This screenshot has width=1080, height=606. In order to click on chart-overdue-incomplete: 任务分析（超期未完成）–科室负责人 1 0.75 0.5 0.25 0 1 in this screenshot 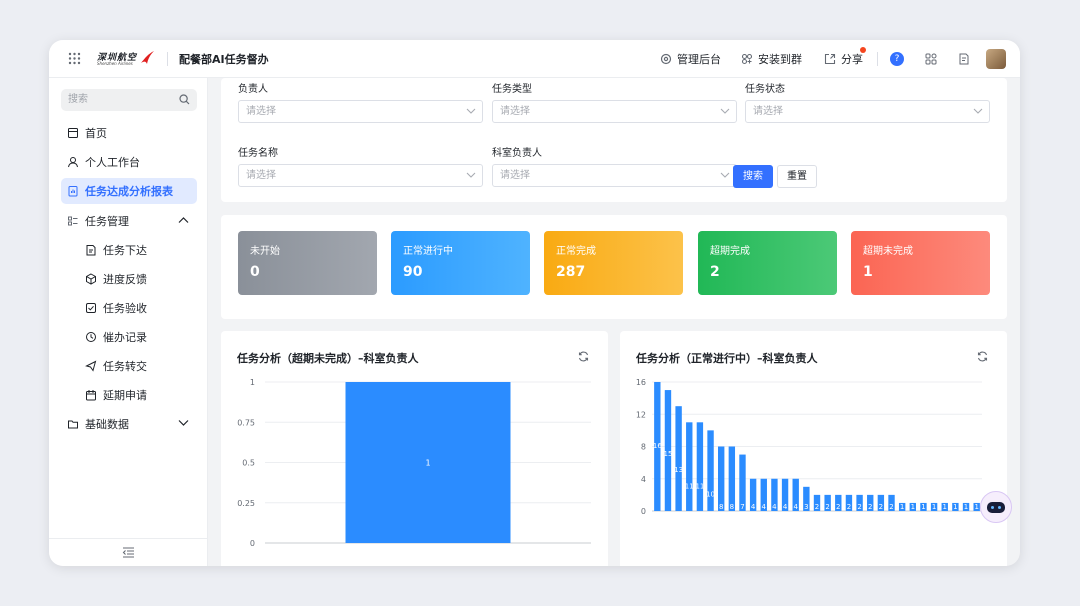, I will do `click(414, 448)`.